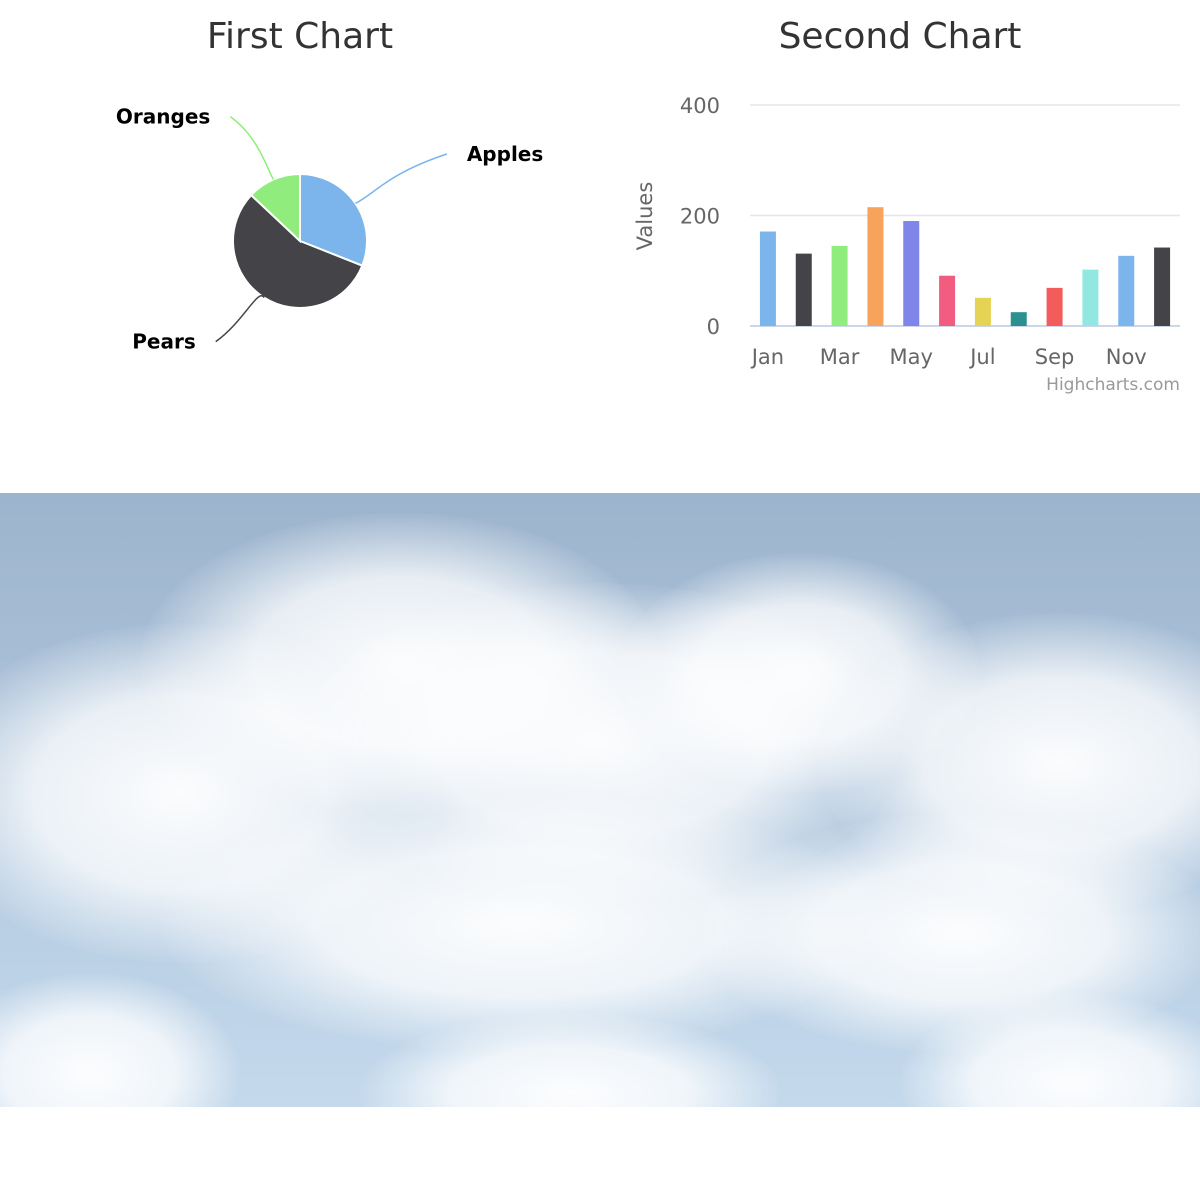 The width and height of the screenshot is (1200, 1200). I want to click on y-tick-label: 200, so click(700, 217).